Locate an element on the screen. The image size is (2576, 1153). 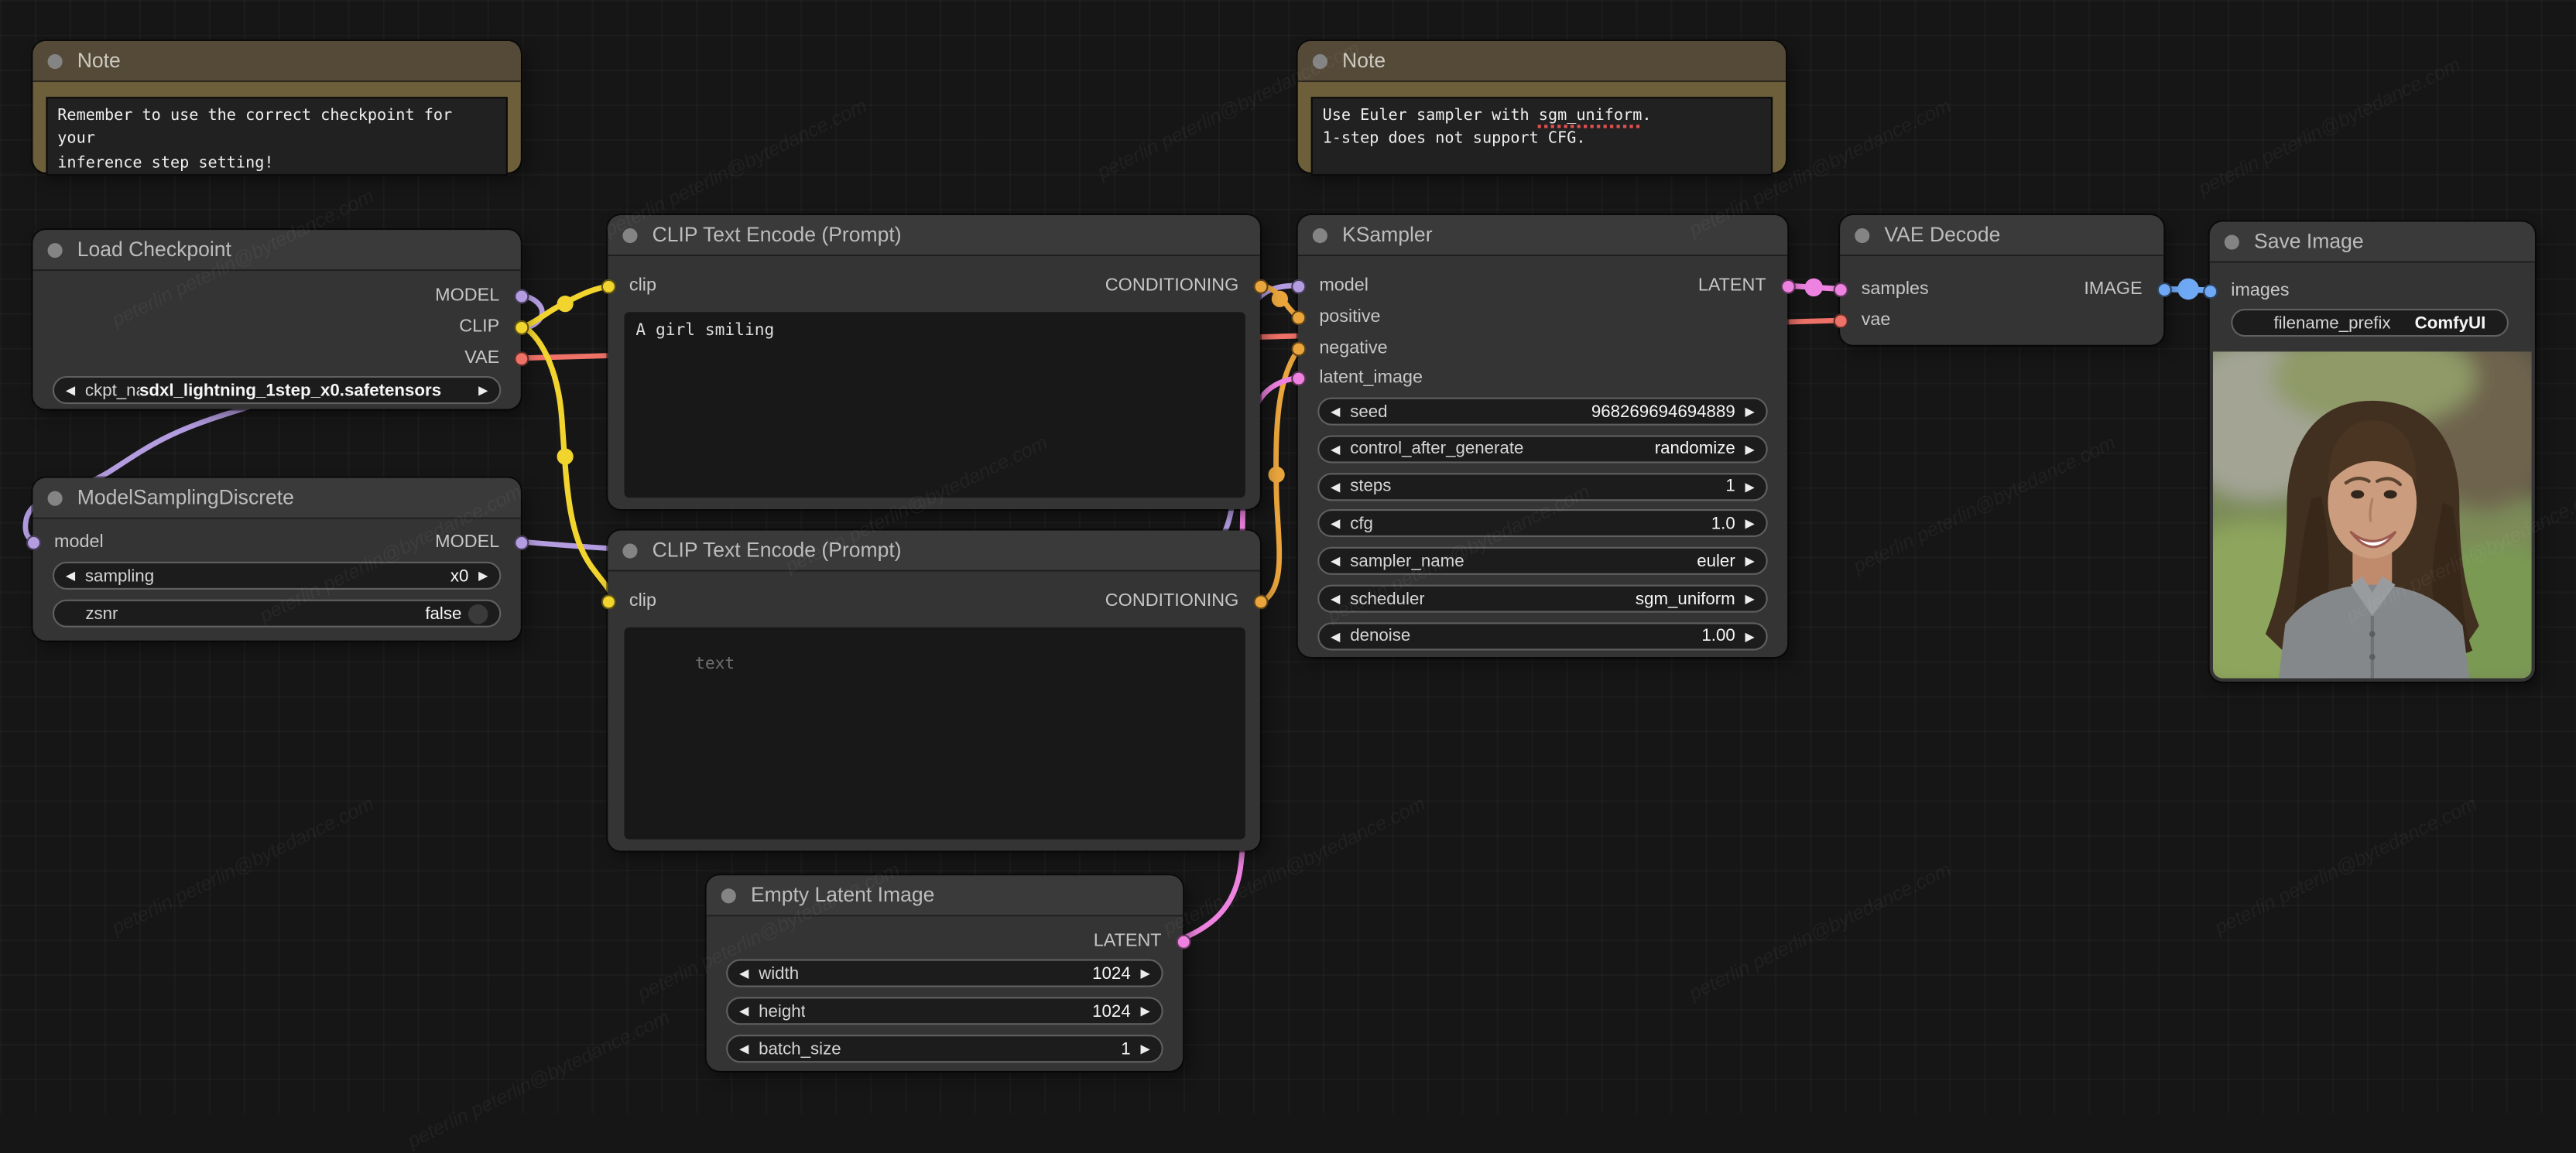
node-header: VAE Decode is located at coordinates (2002, 236).